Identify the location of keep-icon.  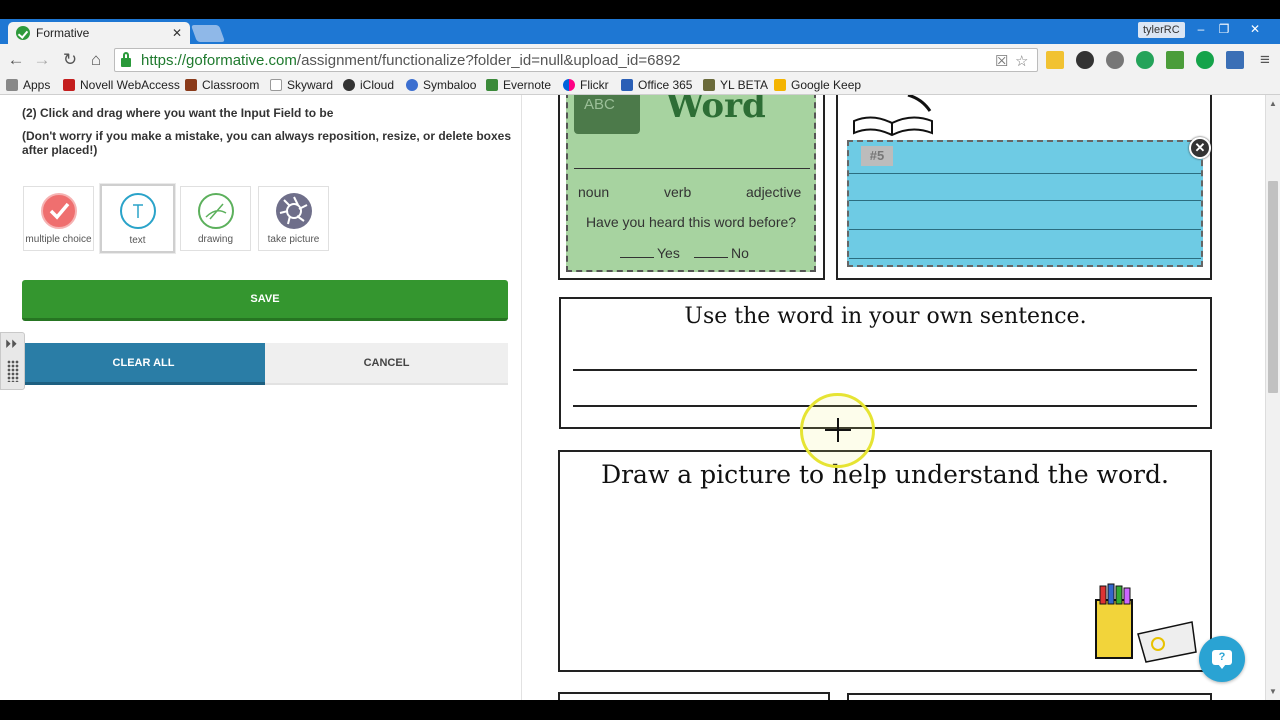
(780, 85).